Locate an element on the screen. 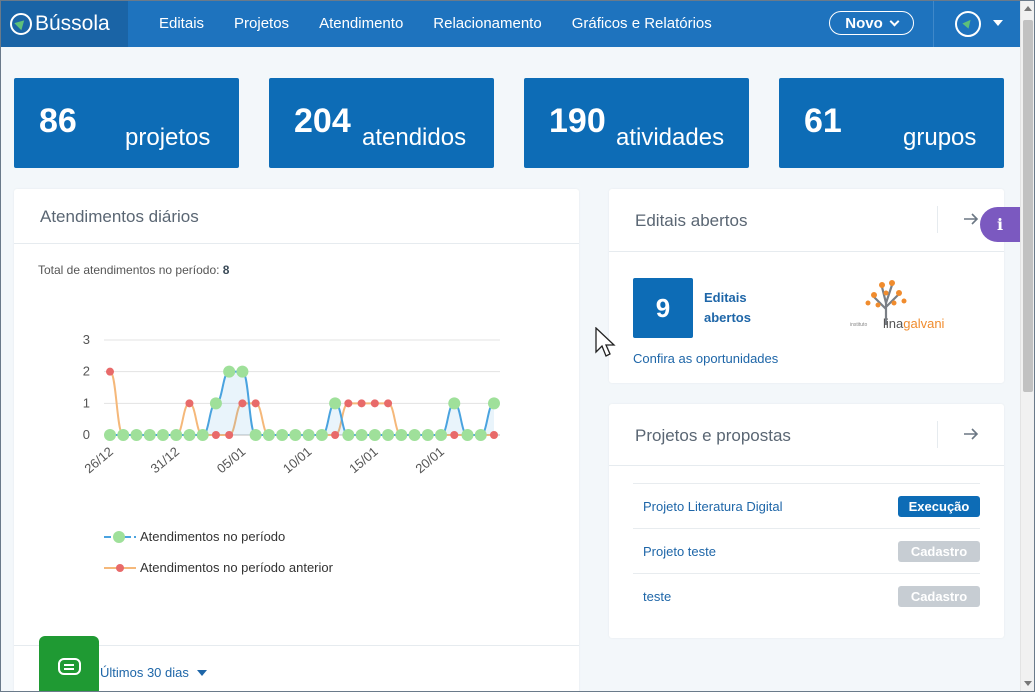 The image size is (1035, 692). logo-text-lina: lina is located at coordinates (893, 323).